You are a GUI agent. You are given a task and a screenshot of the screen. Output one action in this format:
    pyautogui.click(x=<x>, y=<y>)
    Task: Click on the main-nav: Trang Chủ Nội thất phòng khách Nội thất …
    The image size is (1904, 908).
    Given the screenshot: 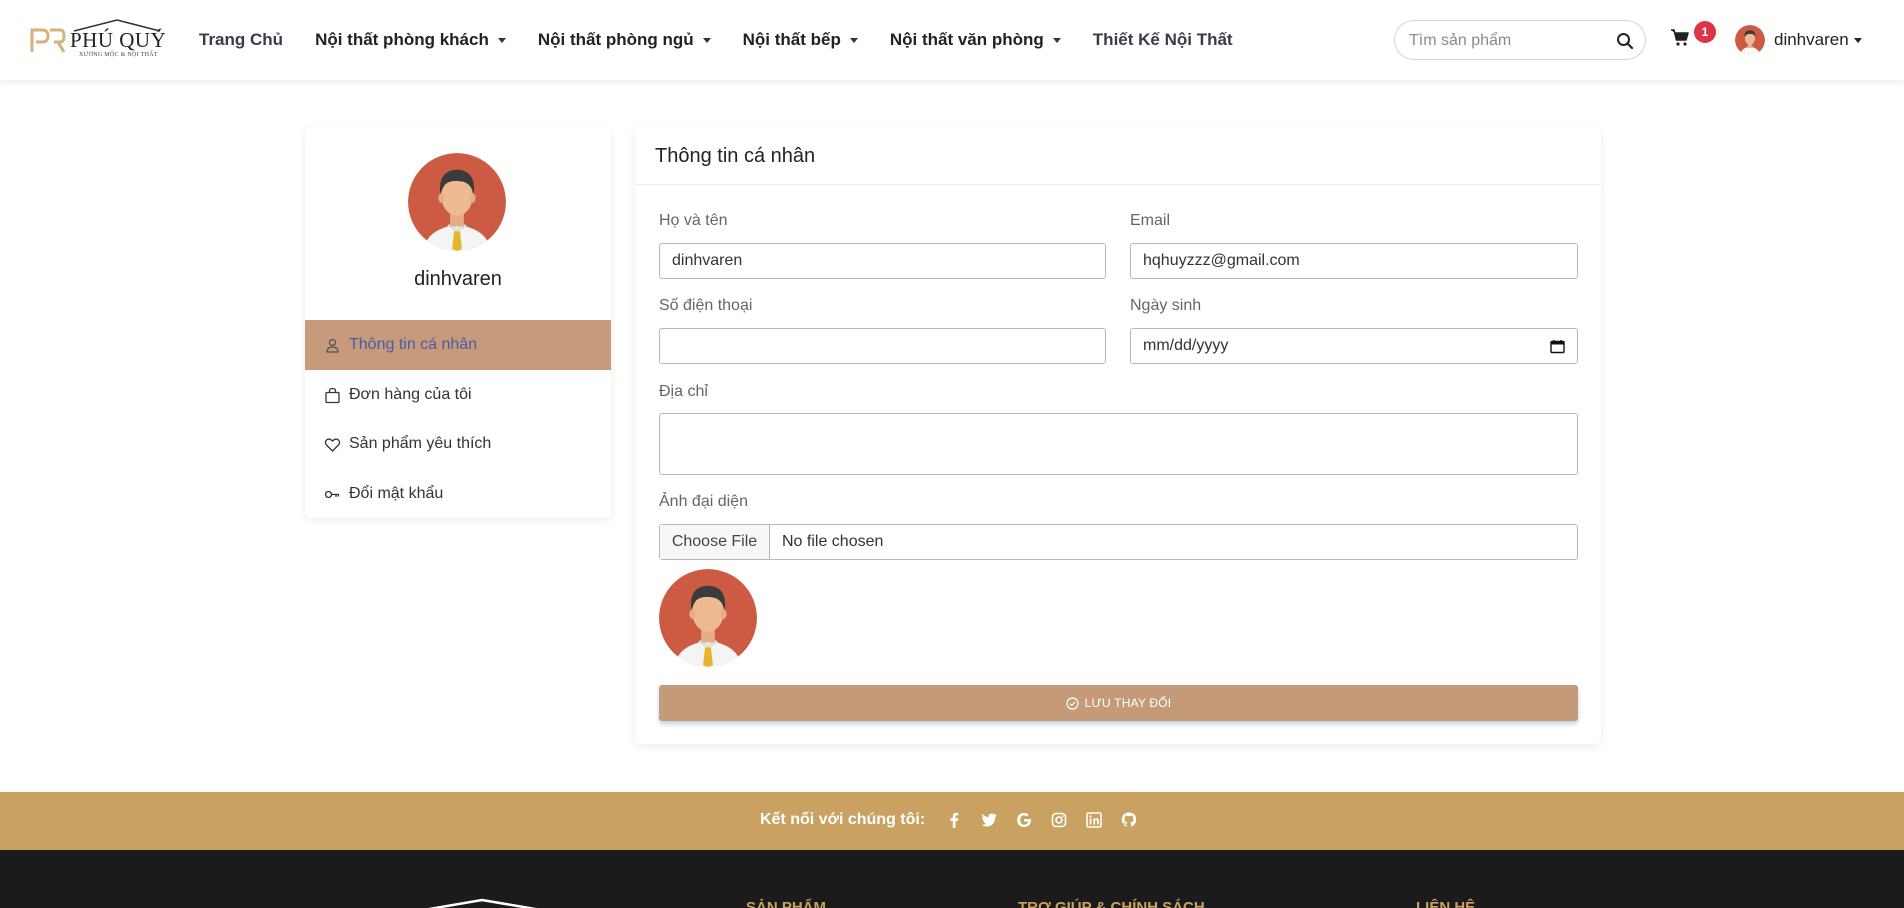 What is the action you would take?
    pyautogui.click(x=732, y=40)
    